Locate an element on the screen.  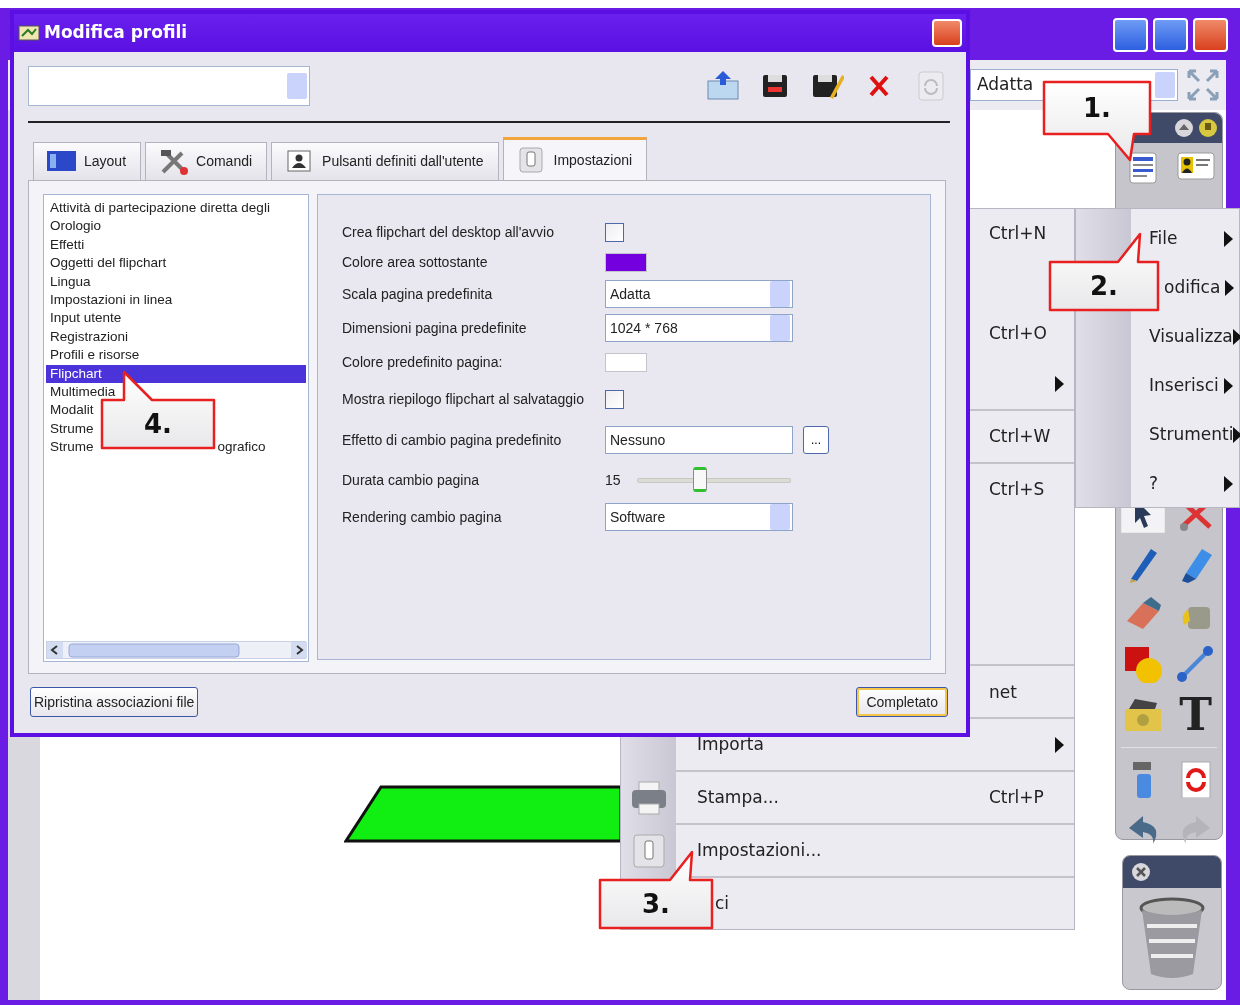
shortcut-text: Ctrl+P is located at coordinates (1016, 797).